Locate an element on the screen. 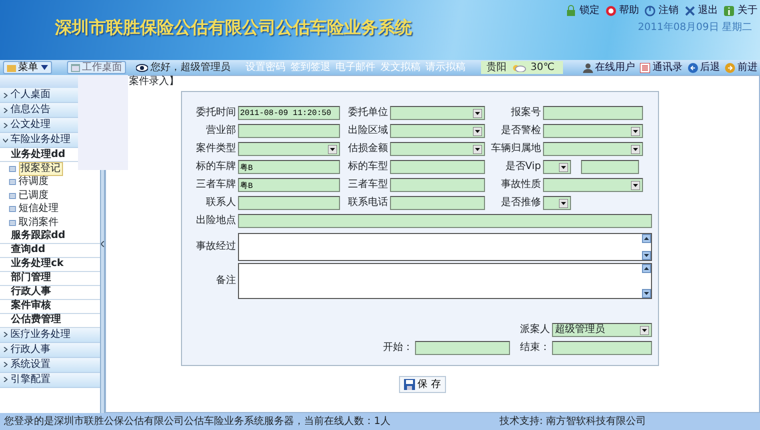  select-field: 超级管理员 is located at coordinates (602, 330).